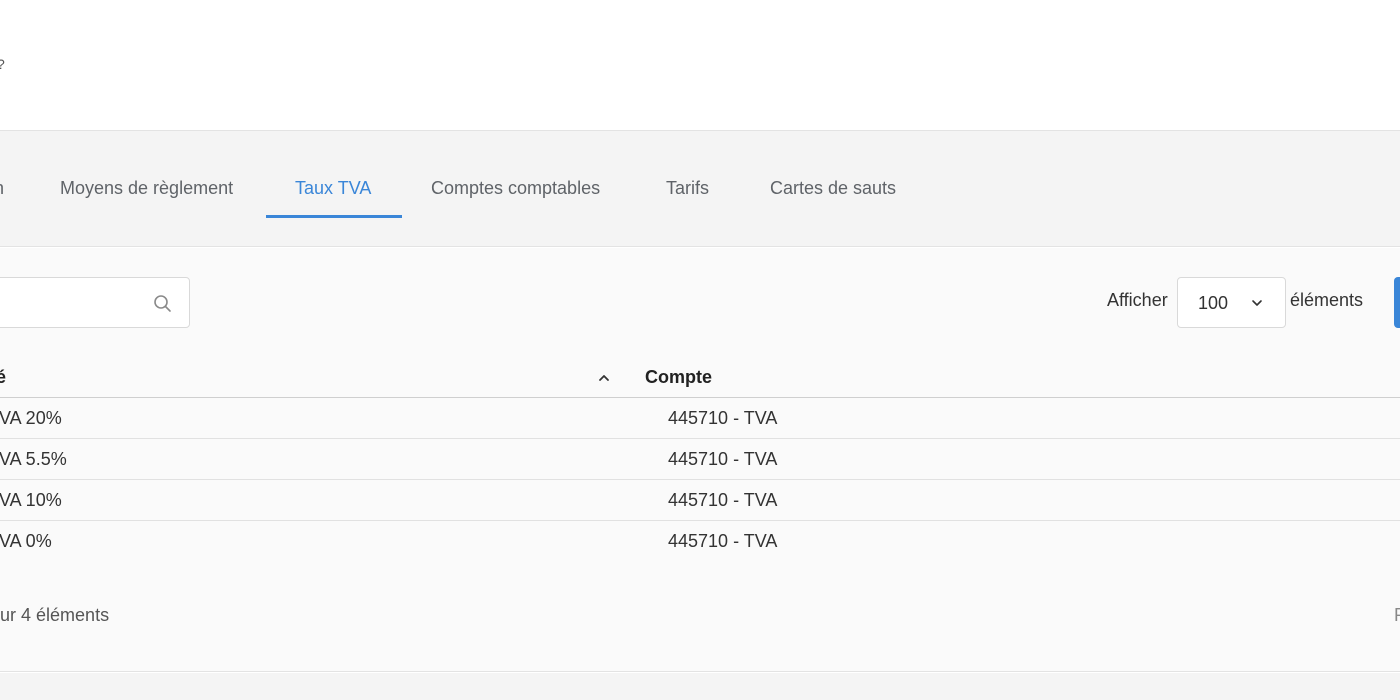 This screenshot has width=1400, height=700. What do you see at coordinates (31, 500) in the screenshot?
I see `row-label: TVA 10%` at bounding box center [31, 500].